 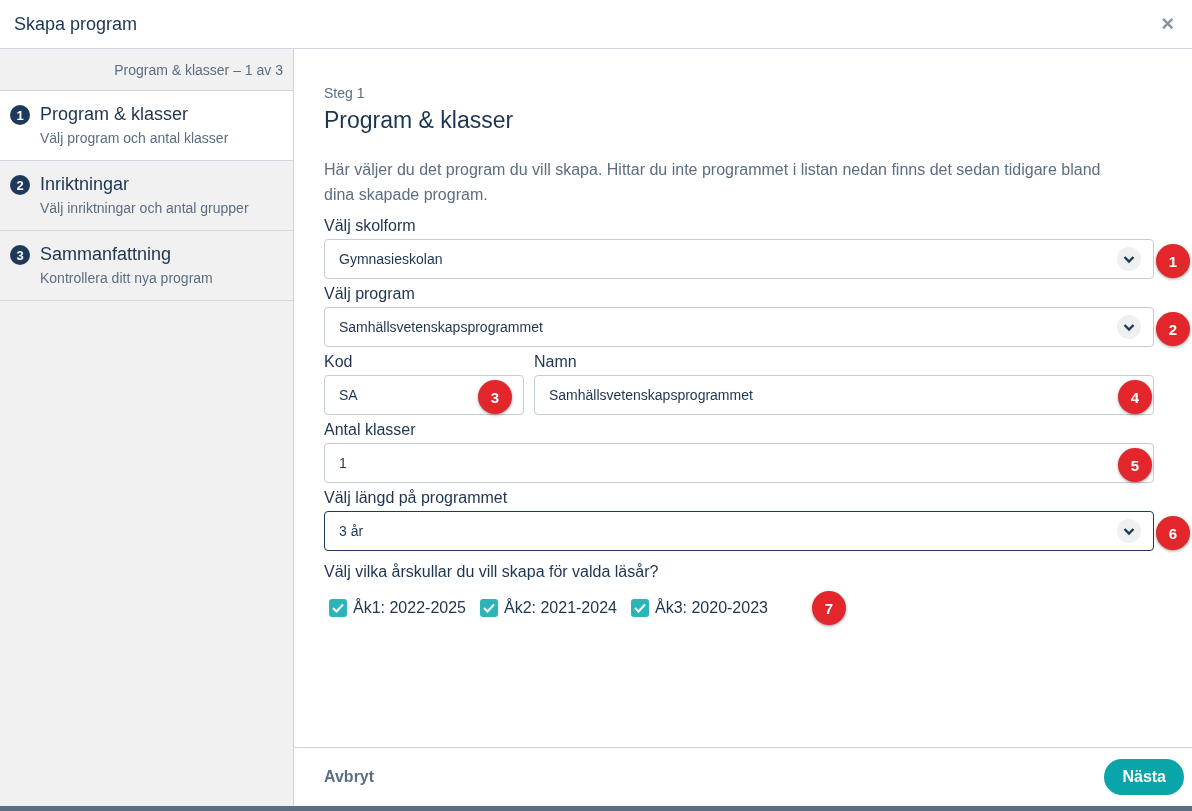 What do you see at coordinates (345, 93) in the screenshot?
I see `step-label: Steg 1` at bounding box center [345, 93].